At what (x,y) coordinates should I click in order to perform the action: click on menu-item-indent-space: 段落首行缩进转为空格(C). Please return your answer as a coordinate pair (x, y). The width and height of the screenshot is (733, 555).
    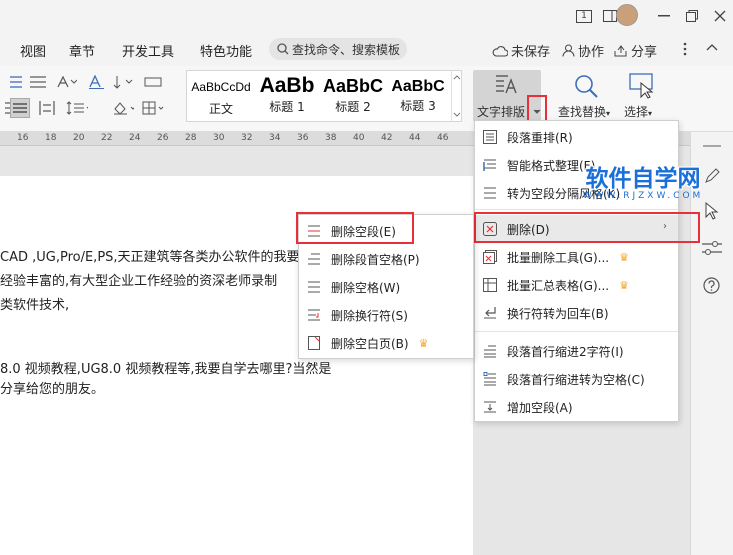
    Looking at the image, I should click on (576, 379).